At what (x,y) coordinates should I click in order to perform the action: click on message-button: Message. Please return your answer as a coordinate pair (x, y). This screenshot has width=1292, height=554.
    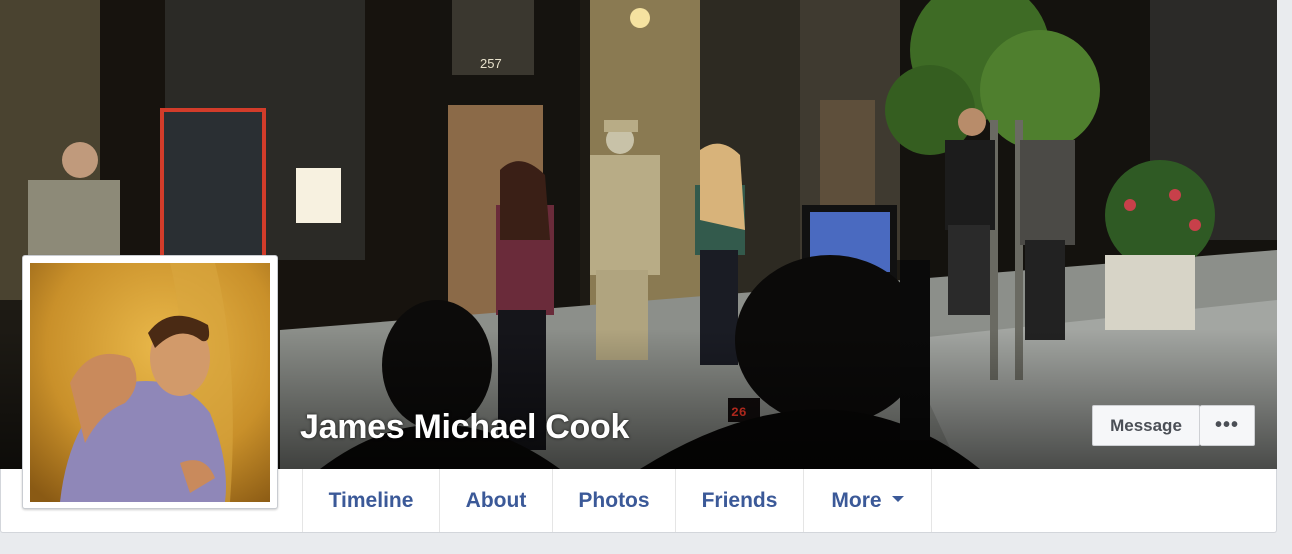
    Looking at the image, I should click on (1146, 425).